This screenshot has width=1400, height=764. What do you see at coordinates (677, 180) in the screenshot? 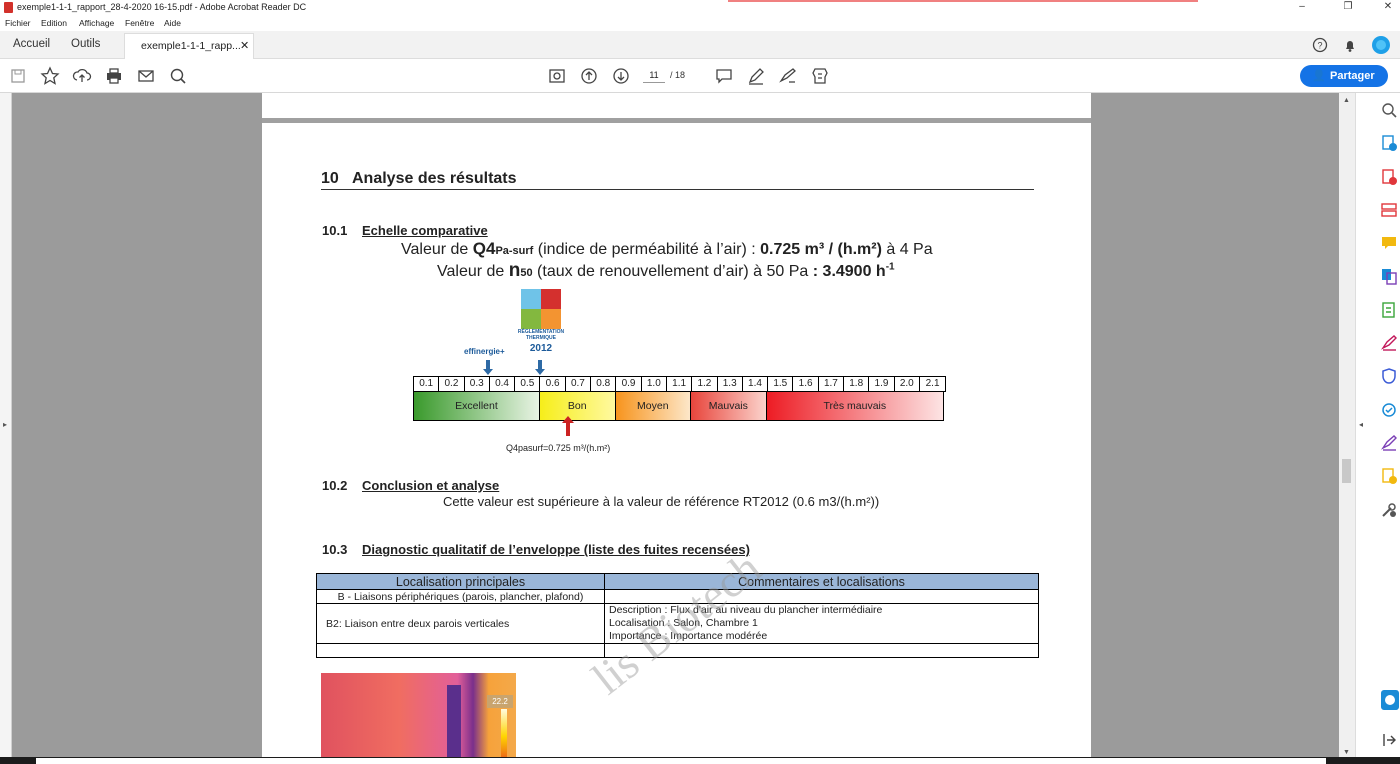
I see `section-10-heading: 10 Analyse des résultats` at bounding box center [677, 180].